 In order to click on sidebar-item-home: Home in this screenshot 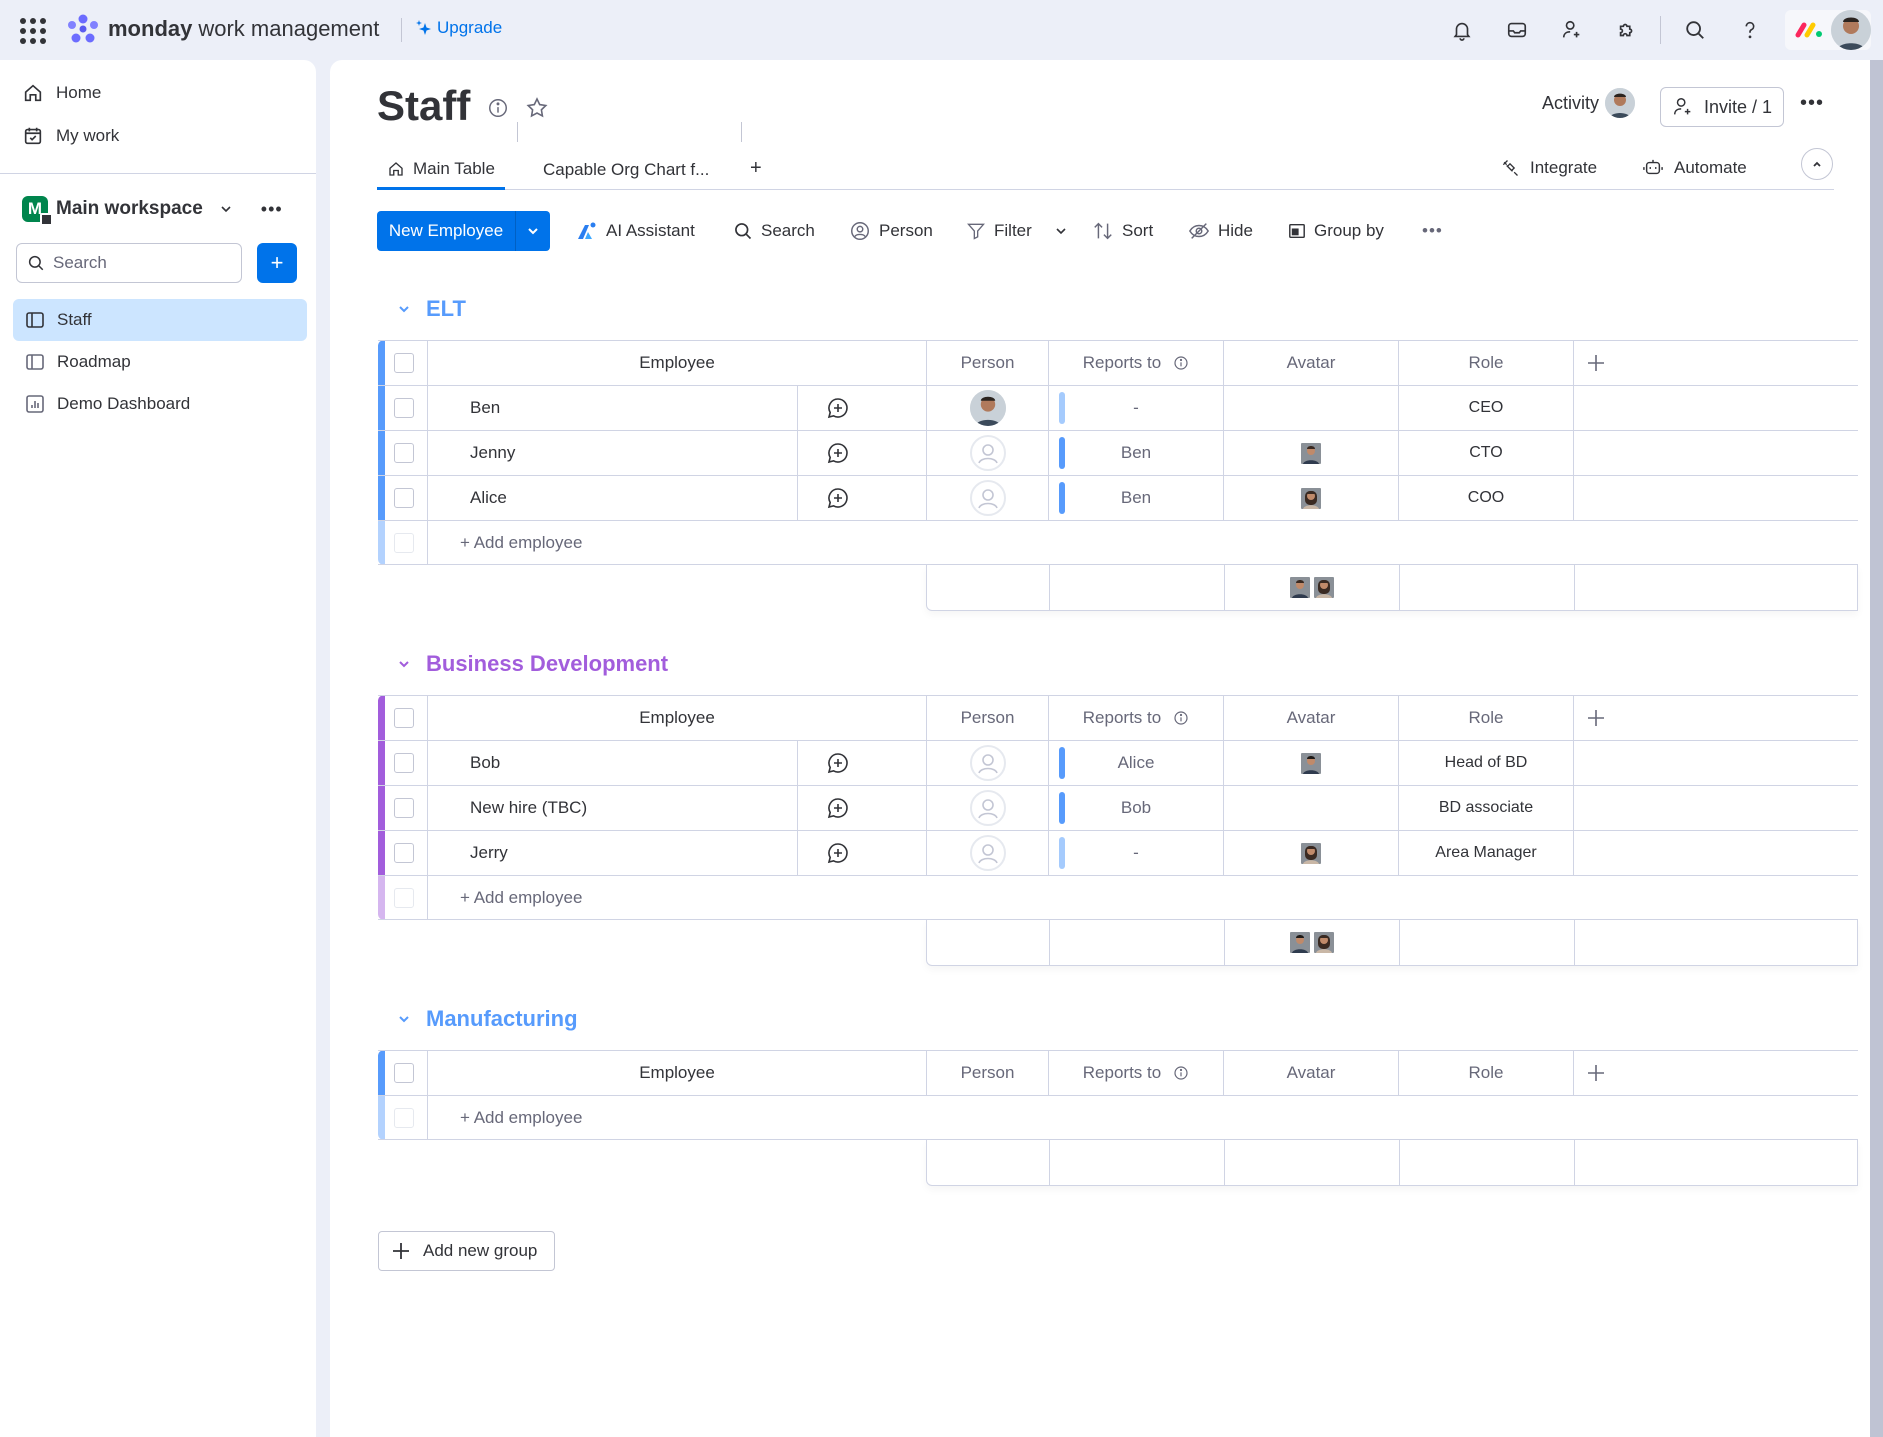, I will do `click(61, 93)`.